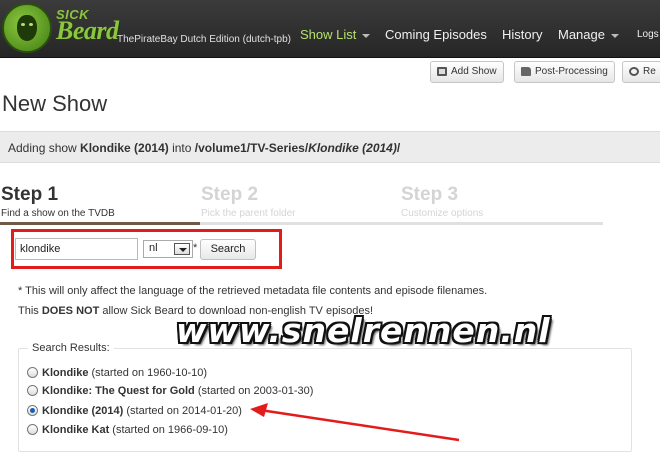 Image resolution: width=660 pixels, height=458 pixels. I want to click on step-progress-track, so click(301, 223).